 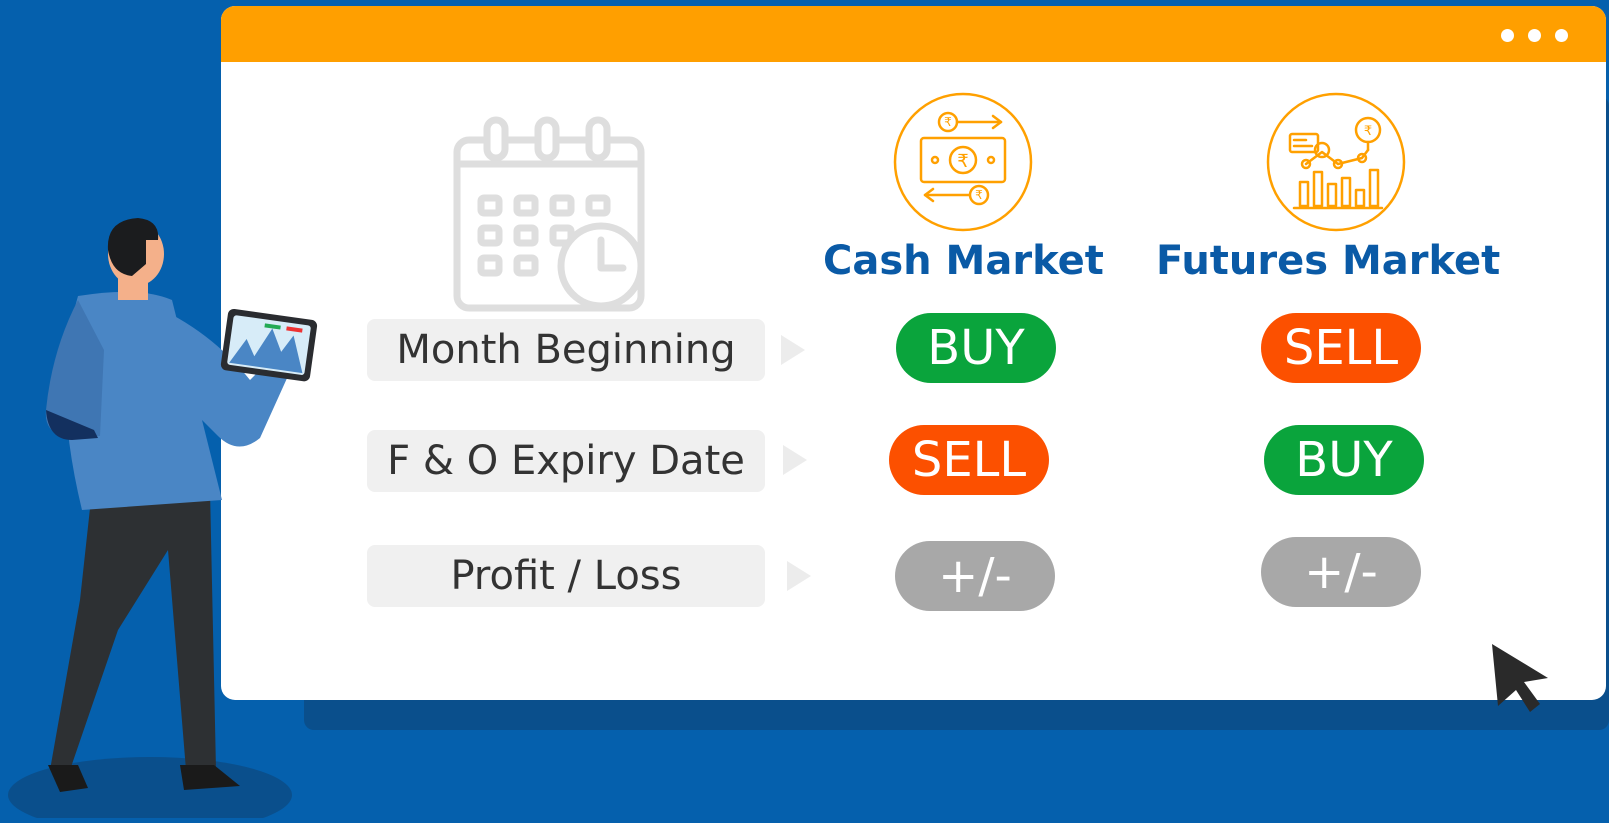 What do you see at coordinates (976, 348) in the screenshot?
I see `cash-month-beginning-badge: BUY` at bounding box center [976, 348].